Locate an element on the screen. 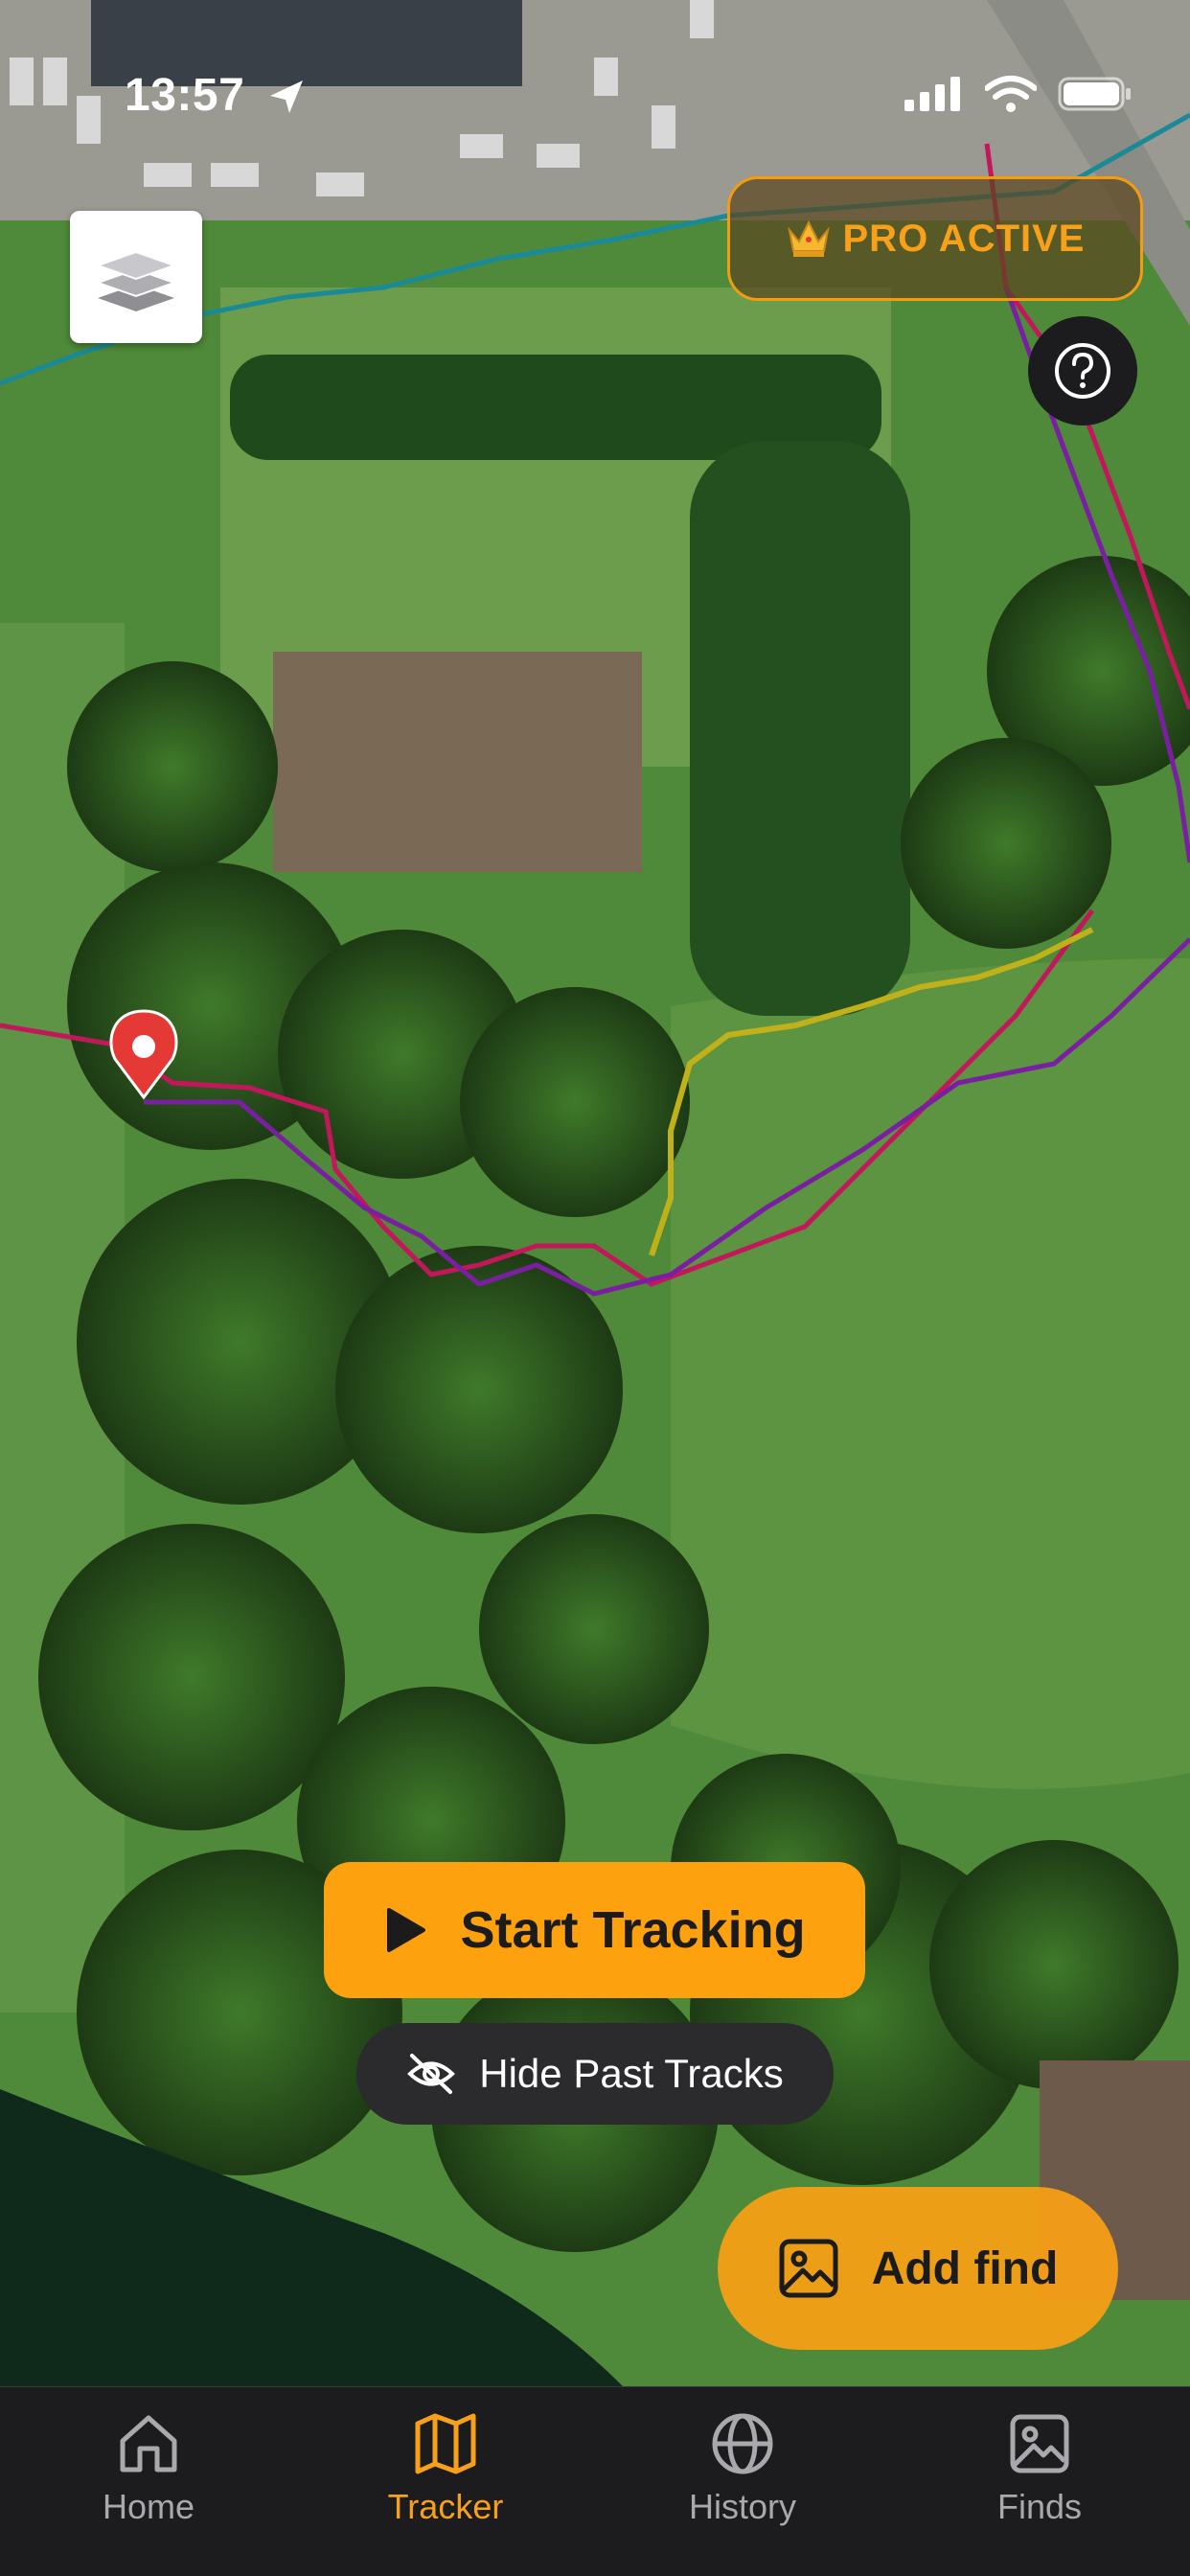  map-icon is located at coordinates (445, 2443).